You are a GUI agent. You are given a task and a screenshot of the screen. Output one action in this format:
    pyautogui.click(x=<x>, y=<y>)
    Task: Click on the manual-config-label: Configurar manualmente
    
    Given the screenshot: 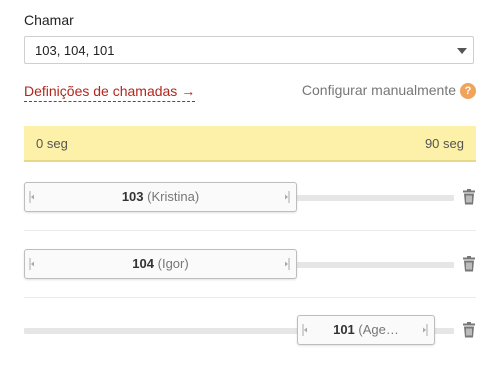 What is the action you would take?
    pyautogui.click(x=379, y=90)
    